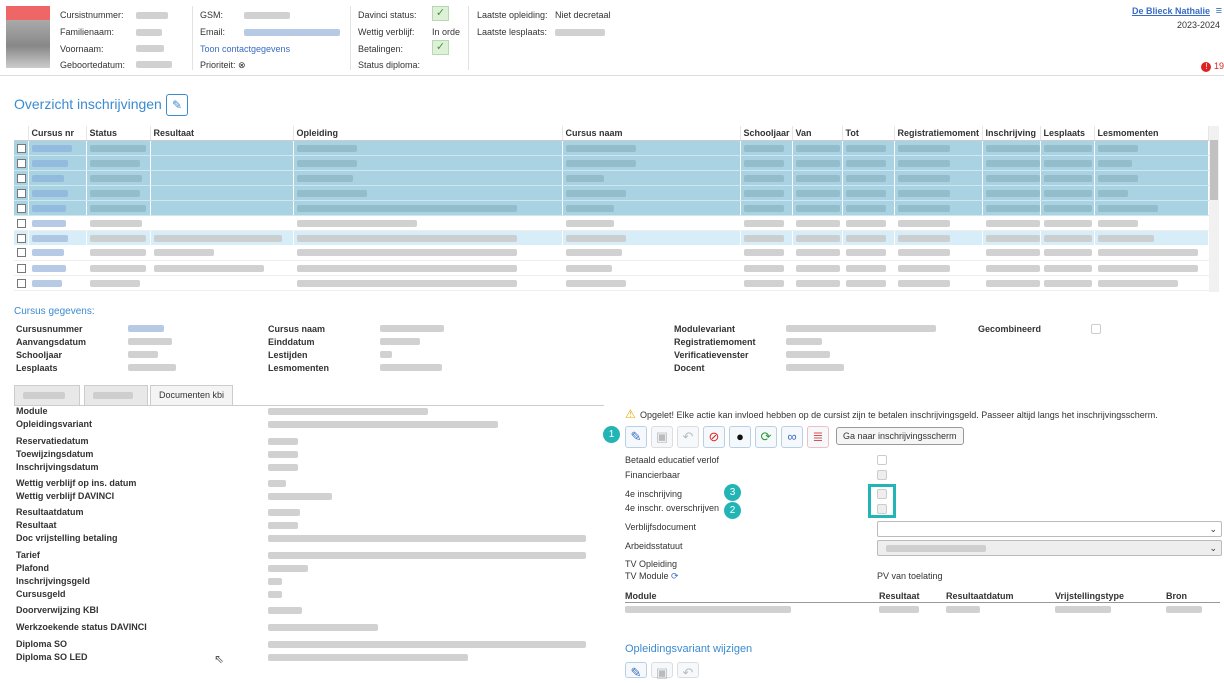 The height and width of the screenshot is (683, 1224). I want to click on cursistnummer-label: Cursistnummer:, so click(92, 15).